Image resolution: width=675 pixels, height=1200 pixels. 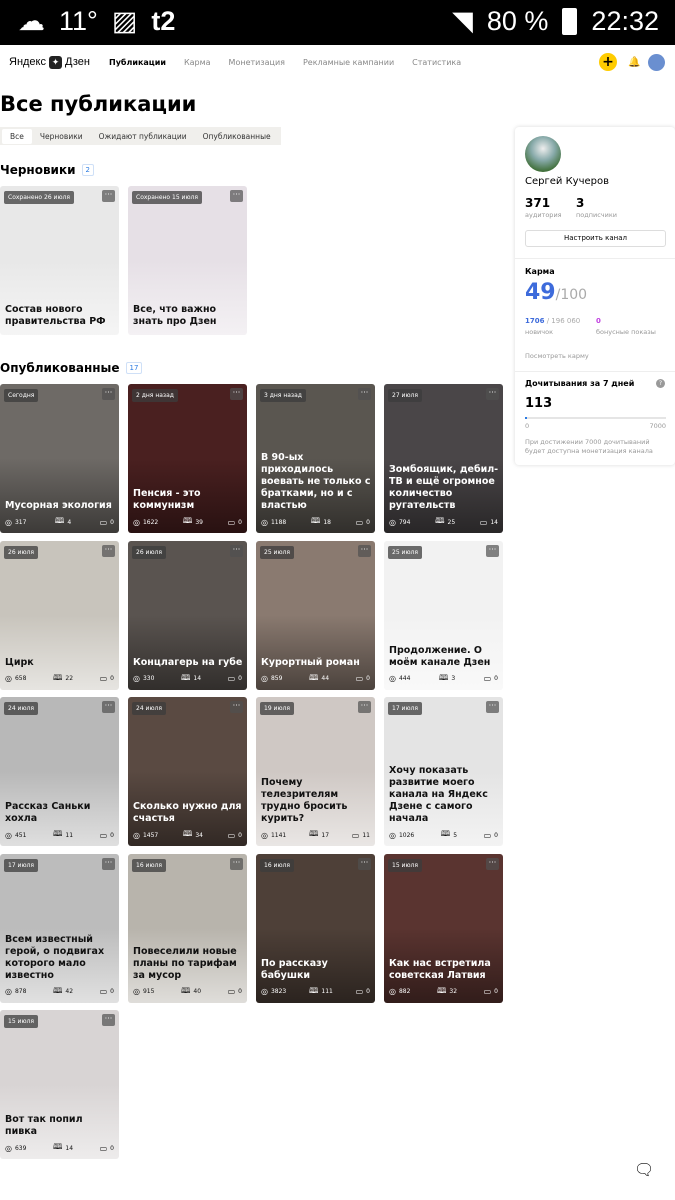 I want to click on chat-icon: 🗨, so click(x=644, y=1169).